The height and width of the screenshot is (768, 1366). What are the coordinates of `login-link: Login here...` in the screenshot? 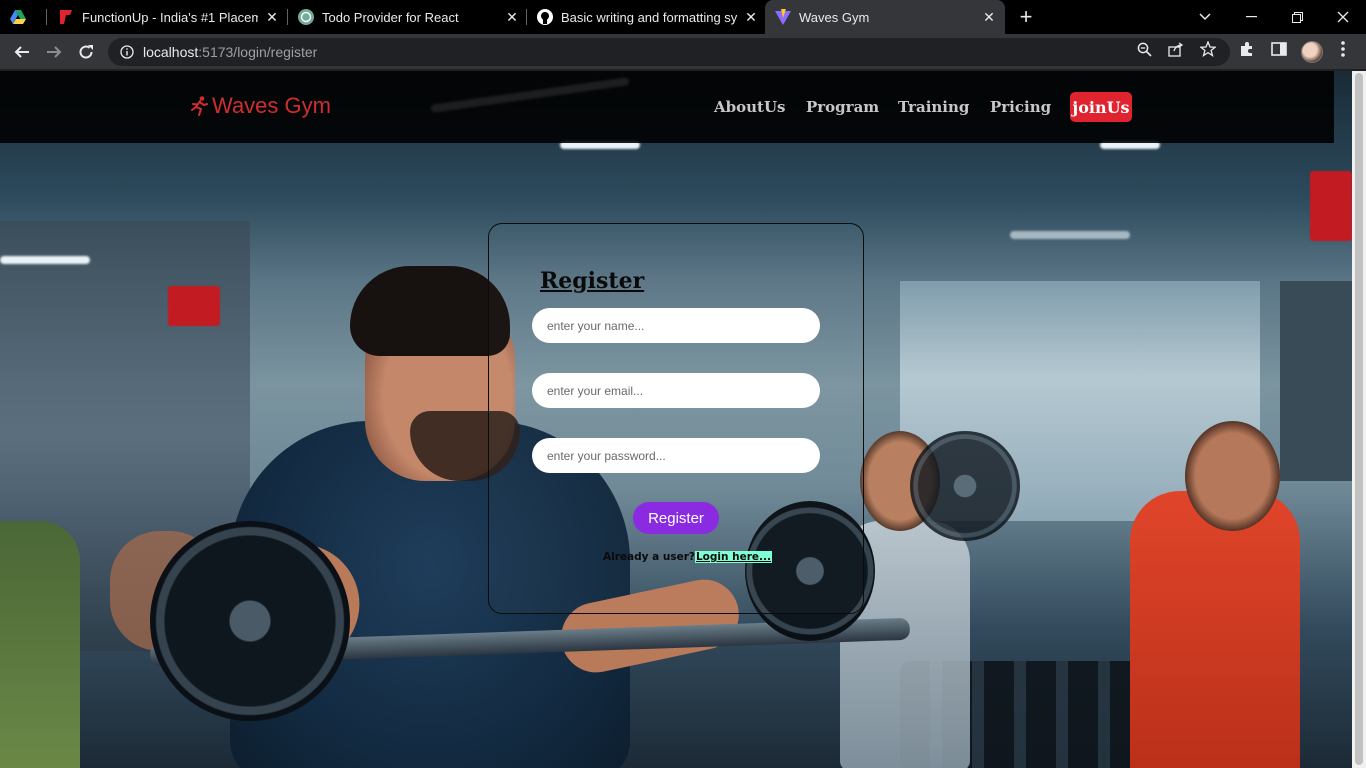 It's located at (733, 557).